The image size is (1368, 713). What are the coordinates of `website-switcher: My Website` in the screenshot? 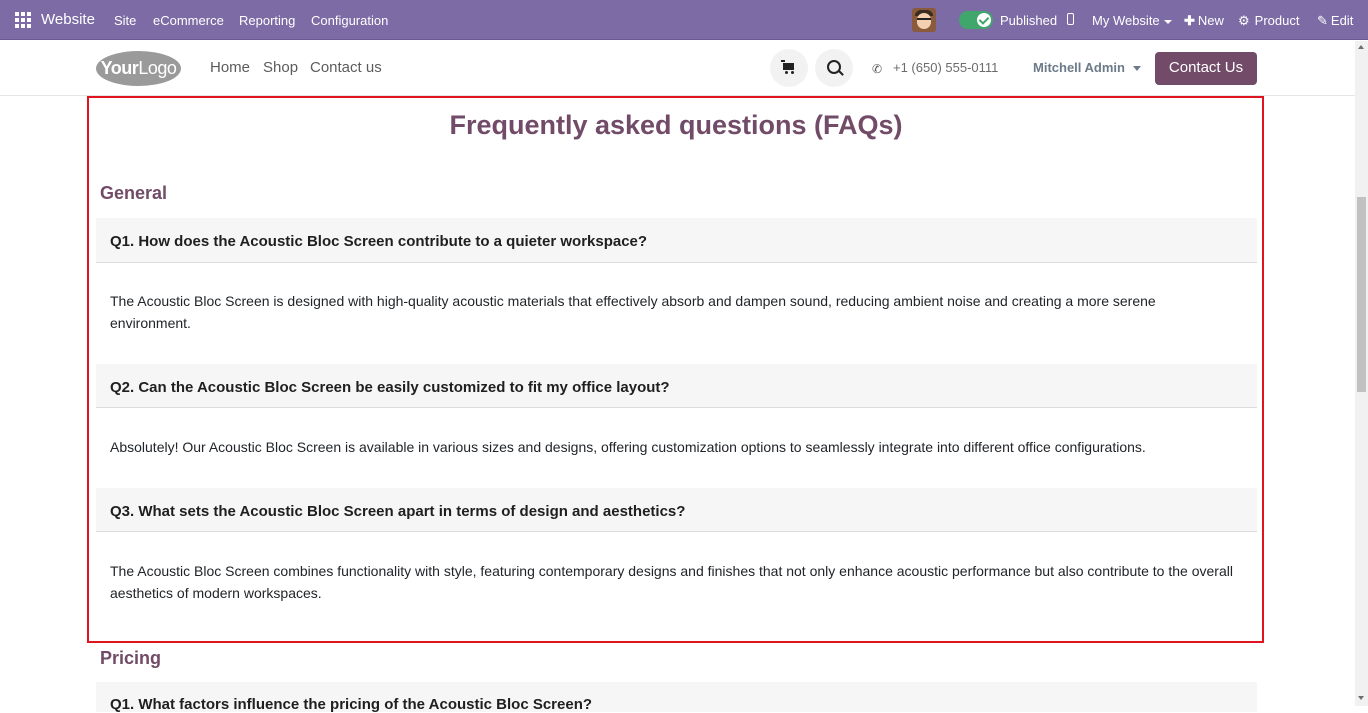 It's located at (1132, 20).